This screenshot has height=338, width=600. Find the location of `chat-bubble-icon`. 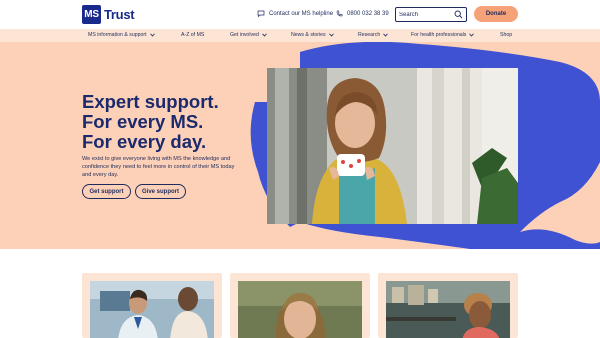

chat-bubble-icon is located at coordinates (261, 13).